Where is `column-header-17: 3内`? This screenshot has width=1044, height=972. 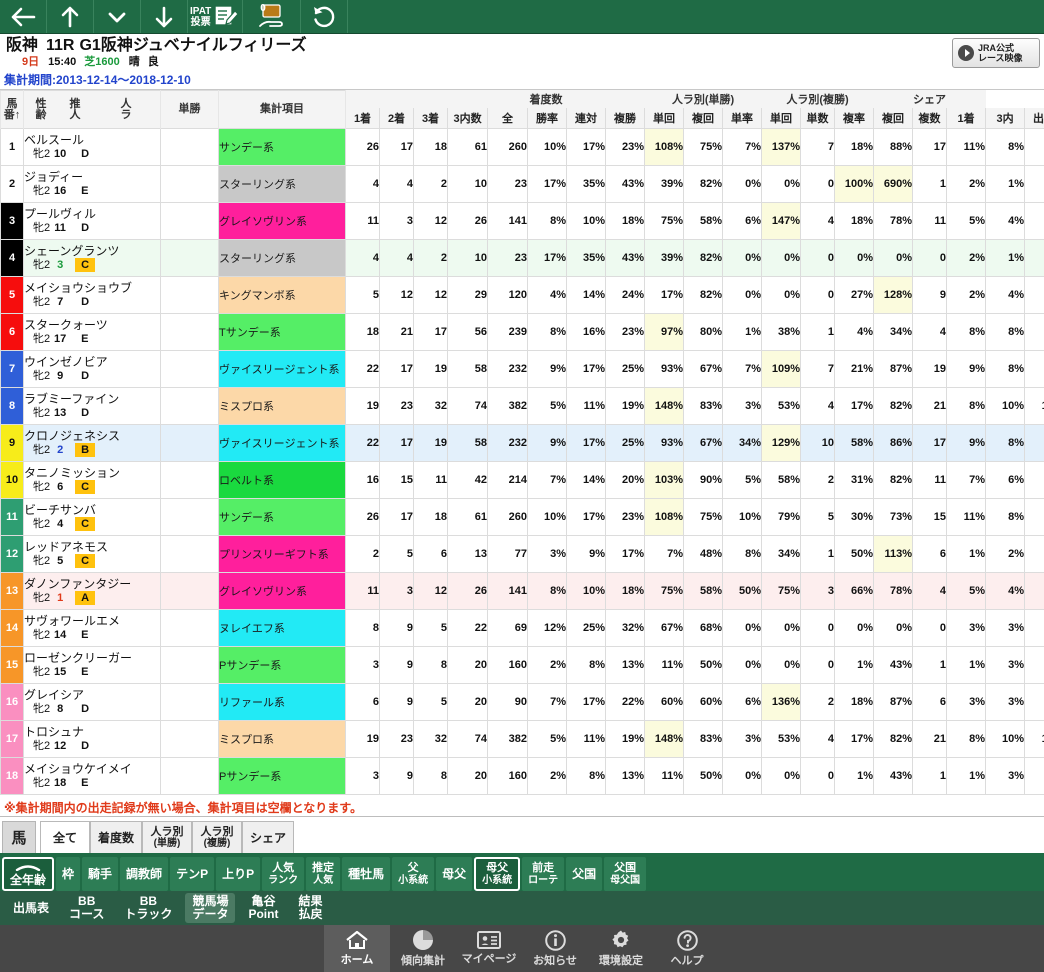 column-header-17: 3内 is located at coordinates (1005, 118).